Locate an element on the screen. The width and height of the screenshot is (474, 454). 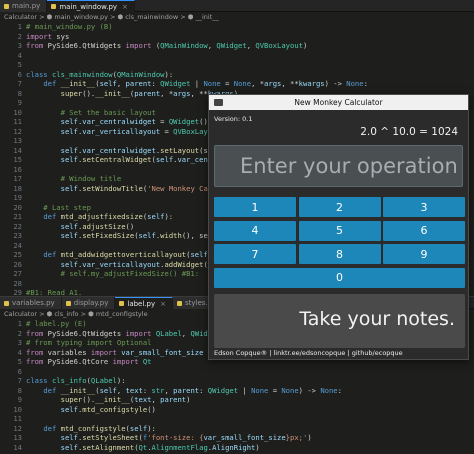
line-number: 2 is located at coordinates (19, 36).